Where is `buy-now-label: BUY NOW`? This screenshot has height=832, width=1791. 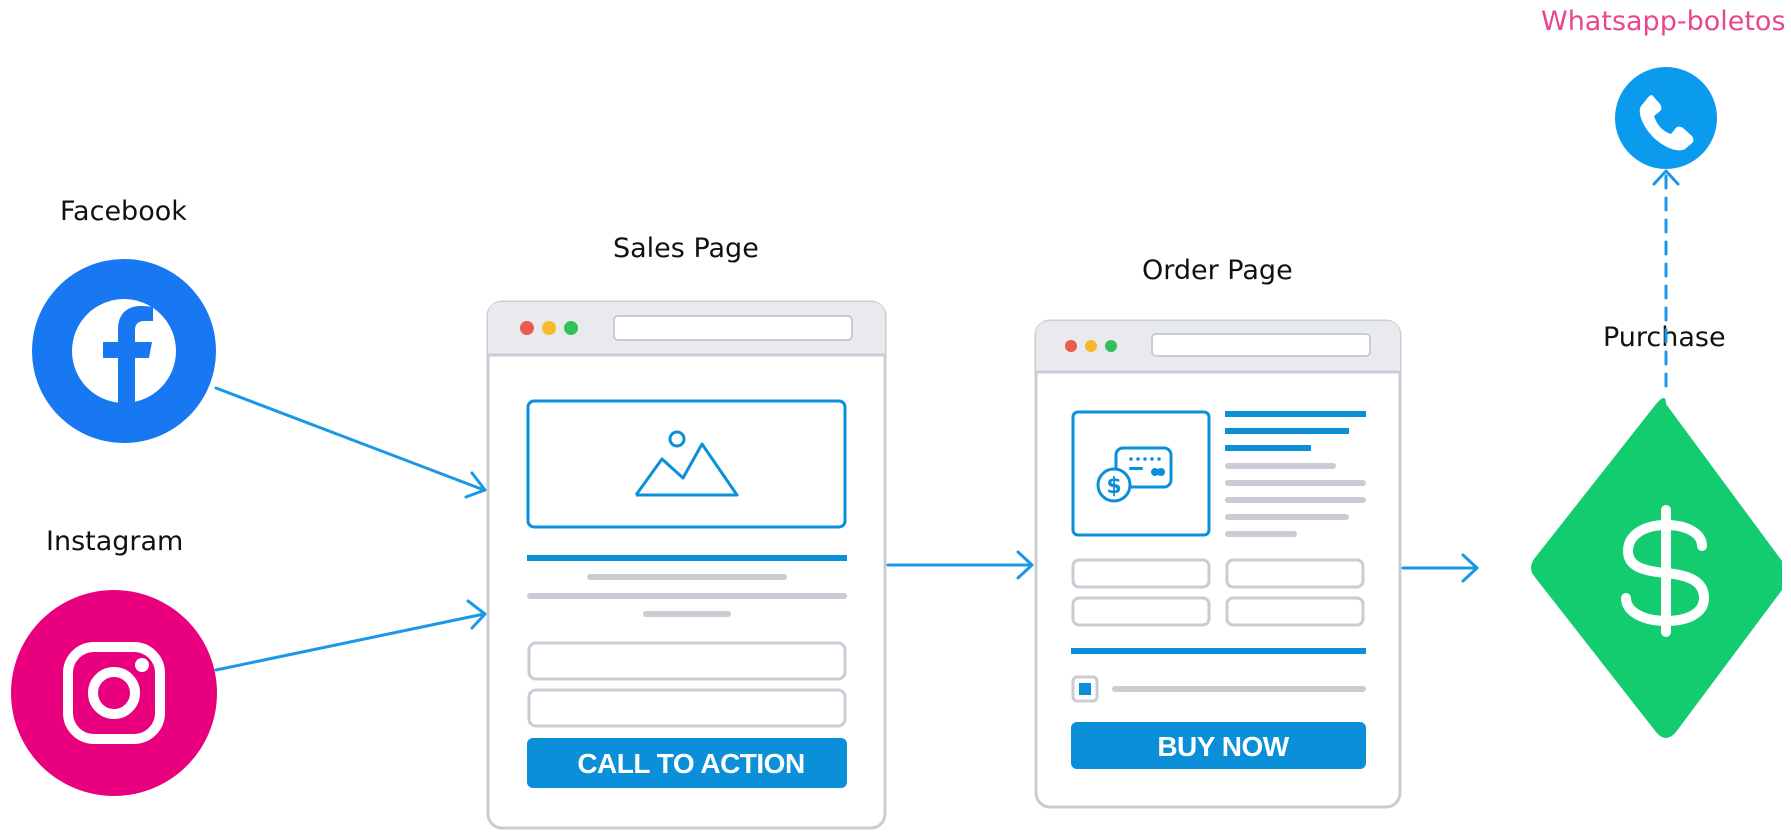
buy-now-label: BUY NOW is located at coordinates (1223, 746).